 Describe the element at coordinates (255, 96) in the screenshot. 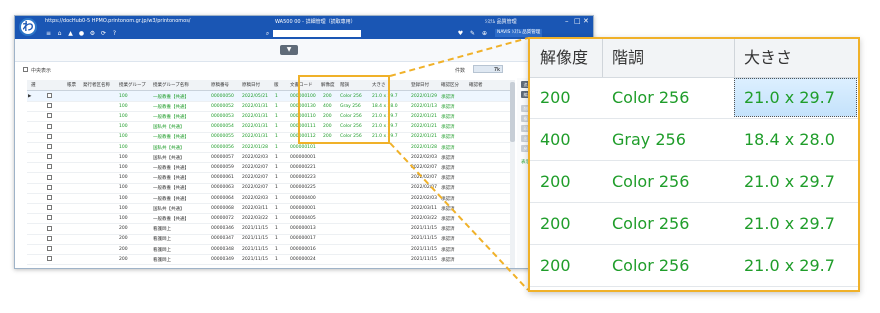

I see `cell-date: 2022/05/21` at that location.